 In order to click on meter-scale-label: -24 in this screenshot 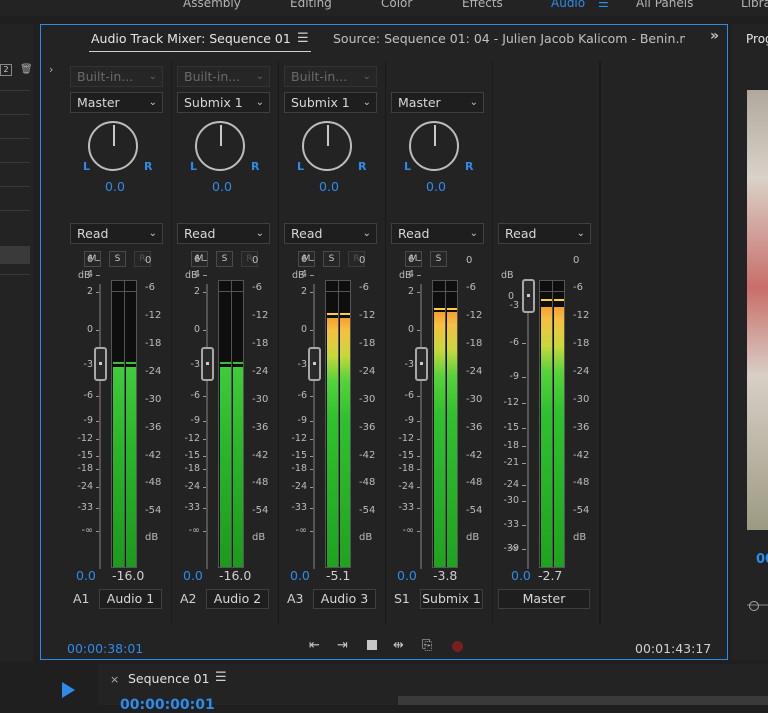, I will do `click(367, 371)`.